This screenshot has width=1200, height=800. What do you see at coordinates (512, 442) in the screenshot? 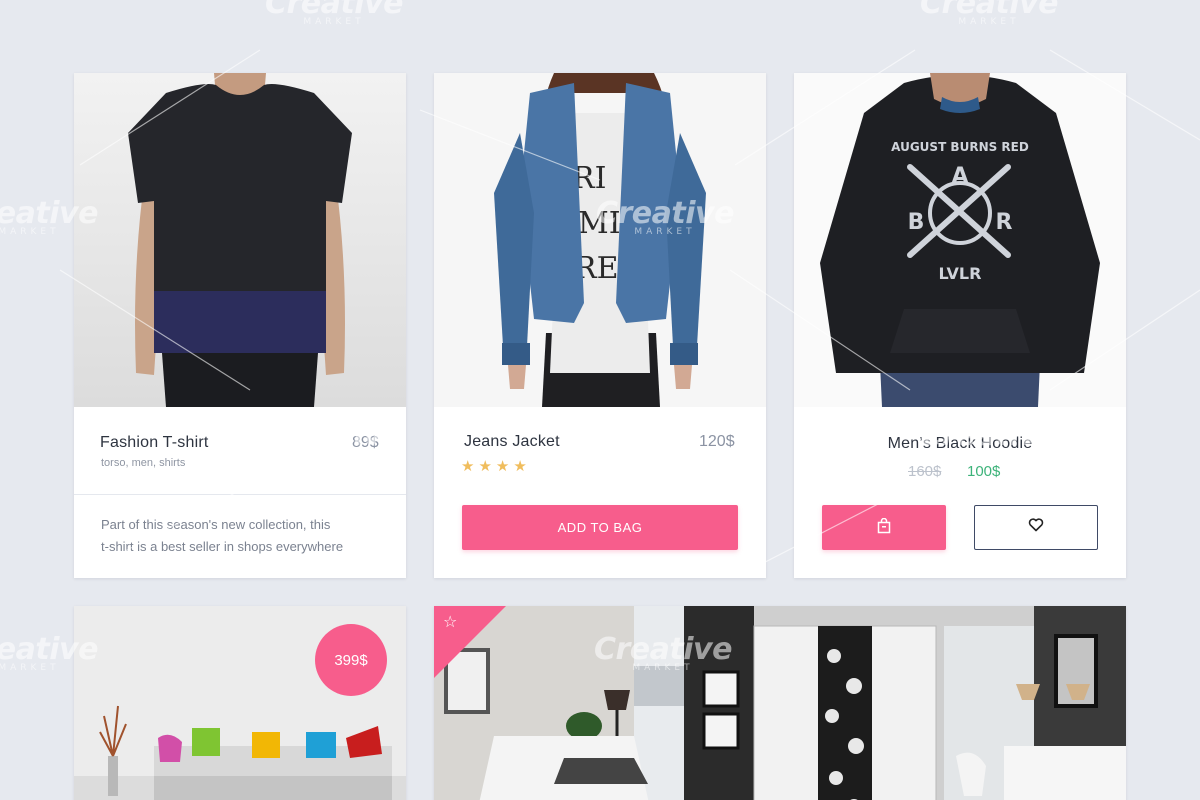
I see `product-title: Jeans Jacket` at bounding box center [512, 442].